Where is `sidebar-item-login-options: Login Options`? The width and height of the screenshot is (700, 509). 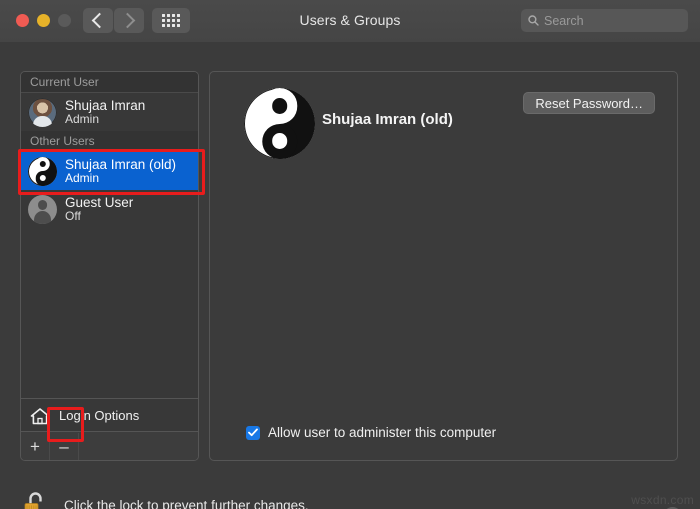
sidebar-item-login-options: Login Options is located at coordinates (109, 415).